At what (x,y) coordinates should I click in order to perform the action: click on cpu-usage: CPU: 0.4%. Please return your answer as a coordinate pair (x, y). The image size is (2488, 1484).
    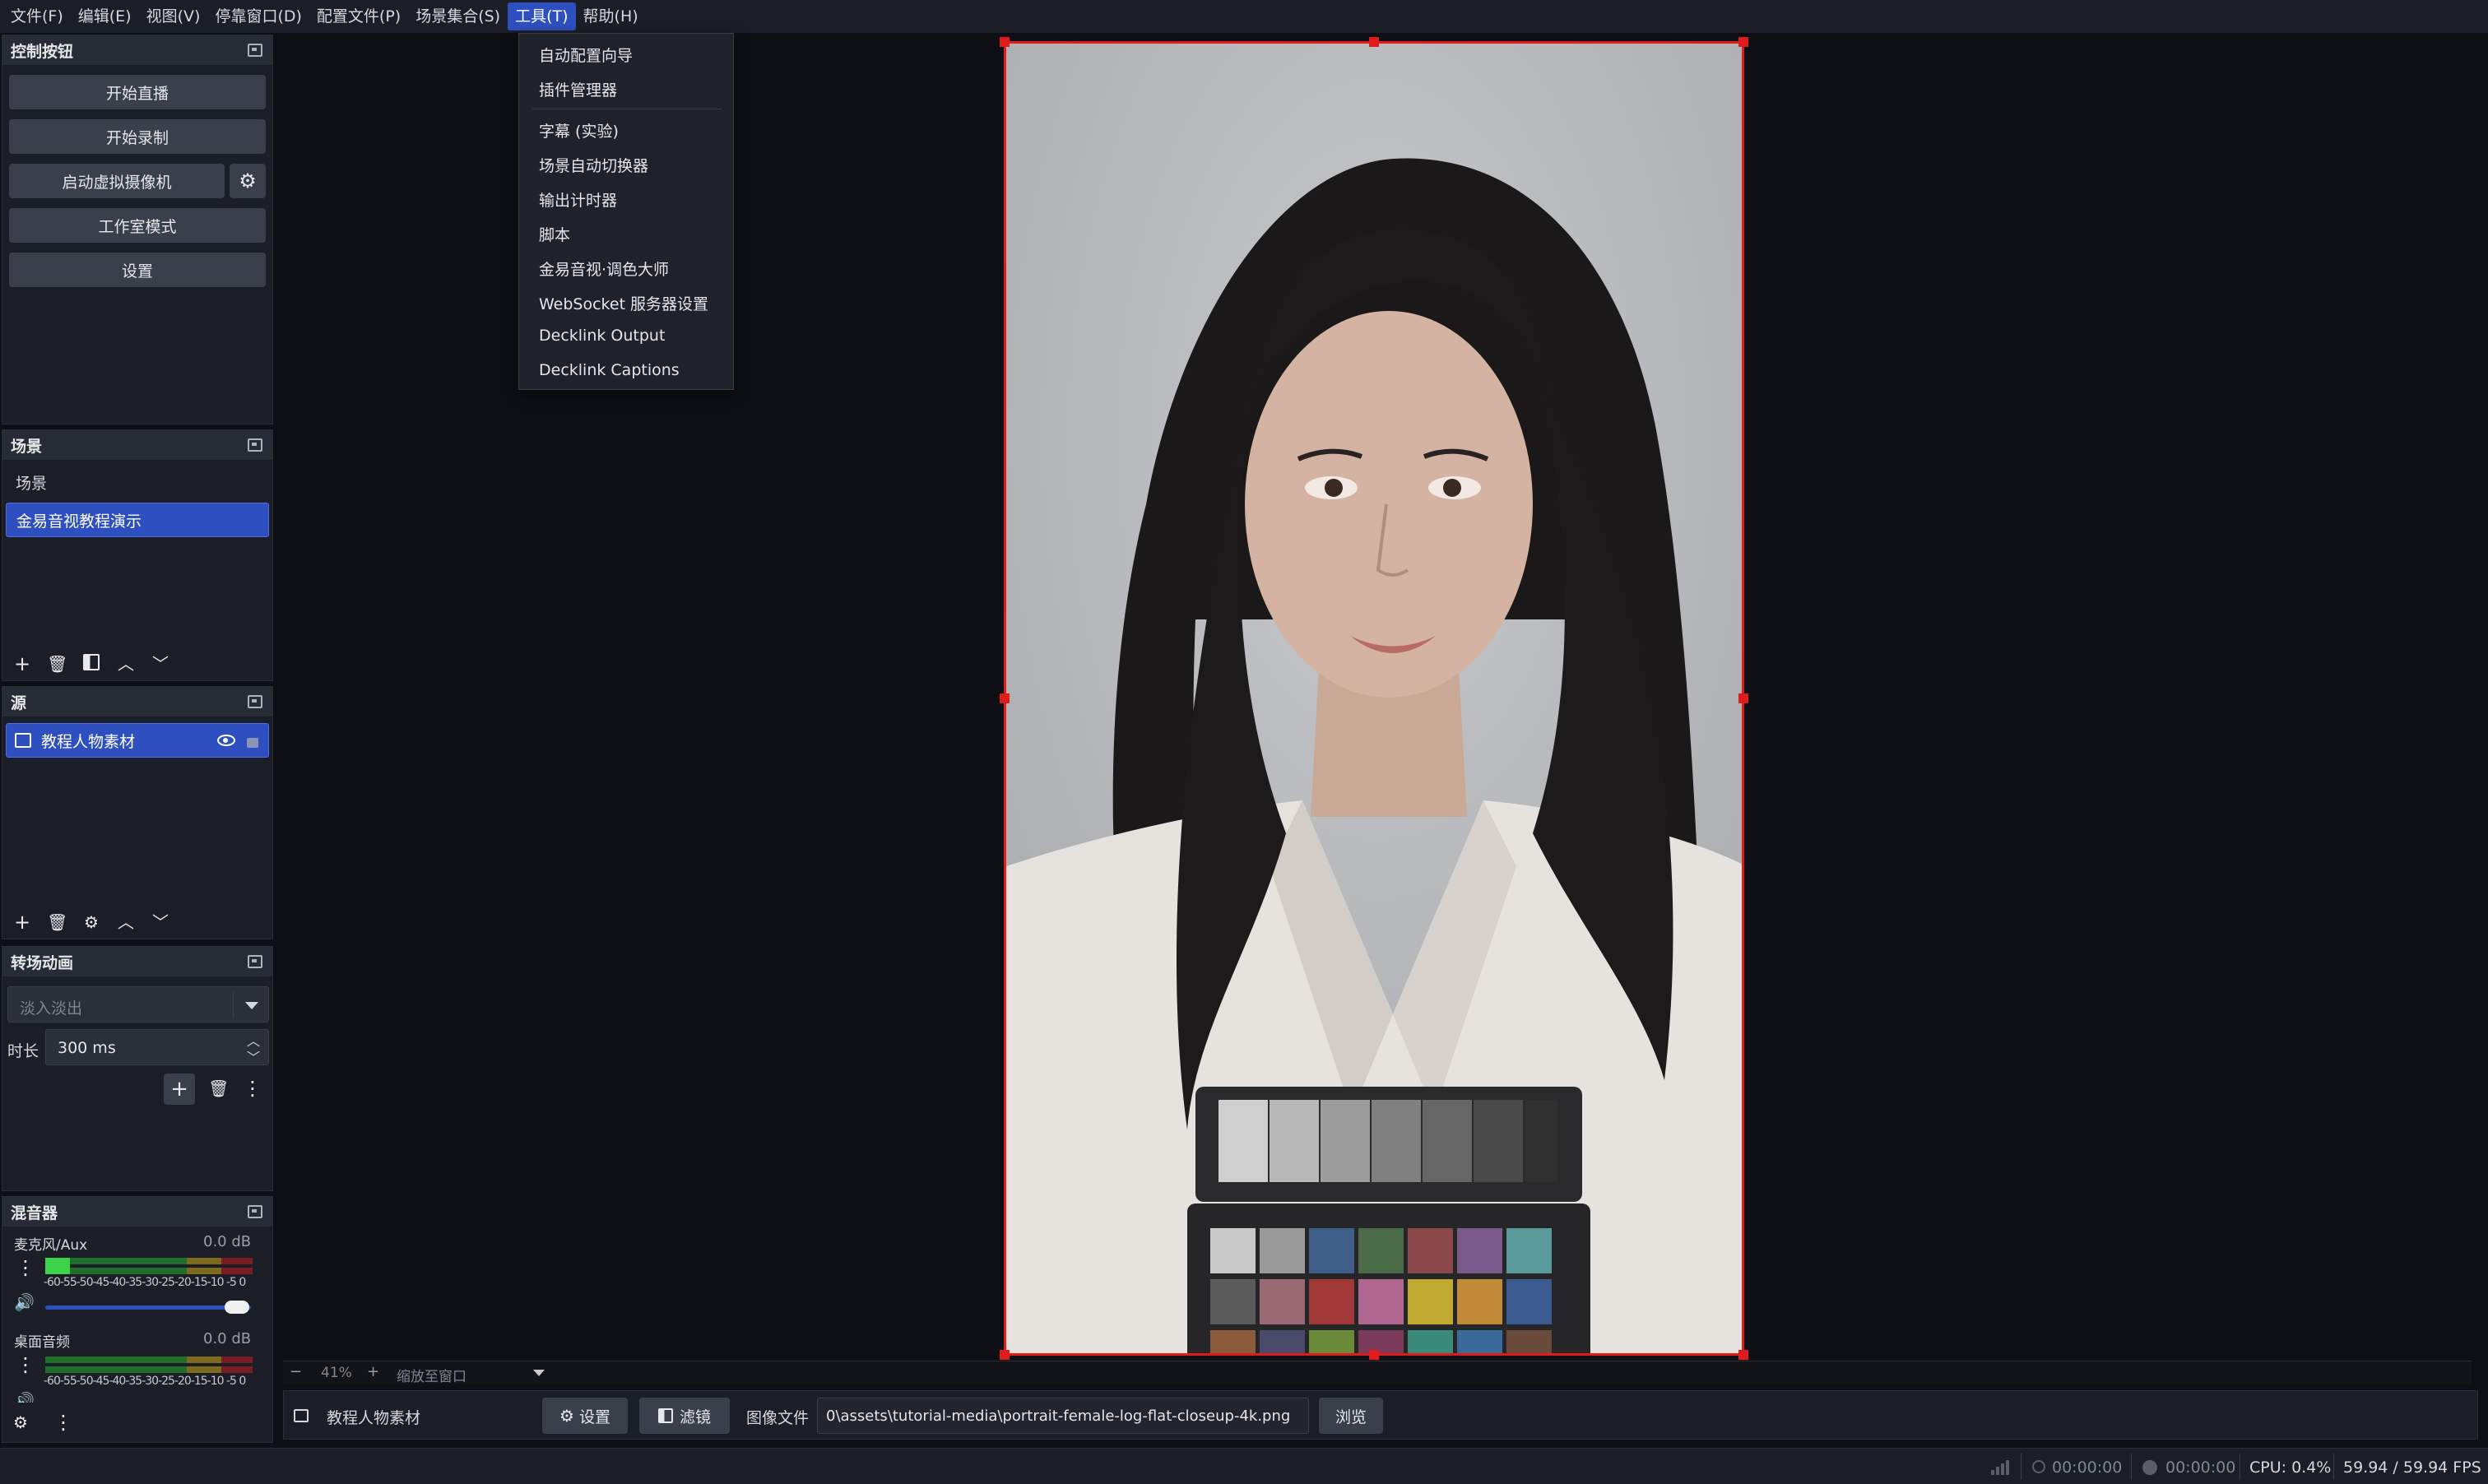
    Looking at the image, I should click on (2290, 1467).